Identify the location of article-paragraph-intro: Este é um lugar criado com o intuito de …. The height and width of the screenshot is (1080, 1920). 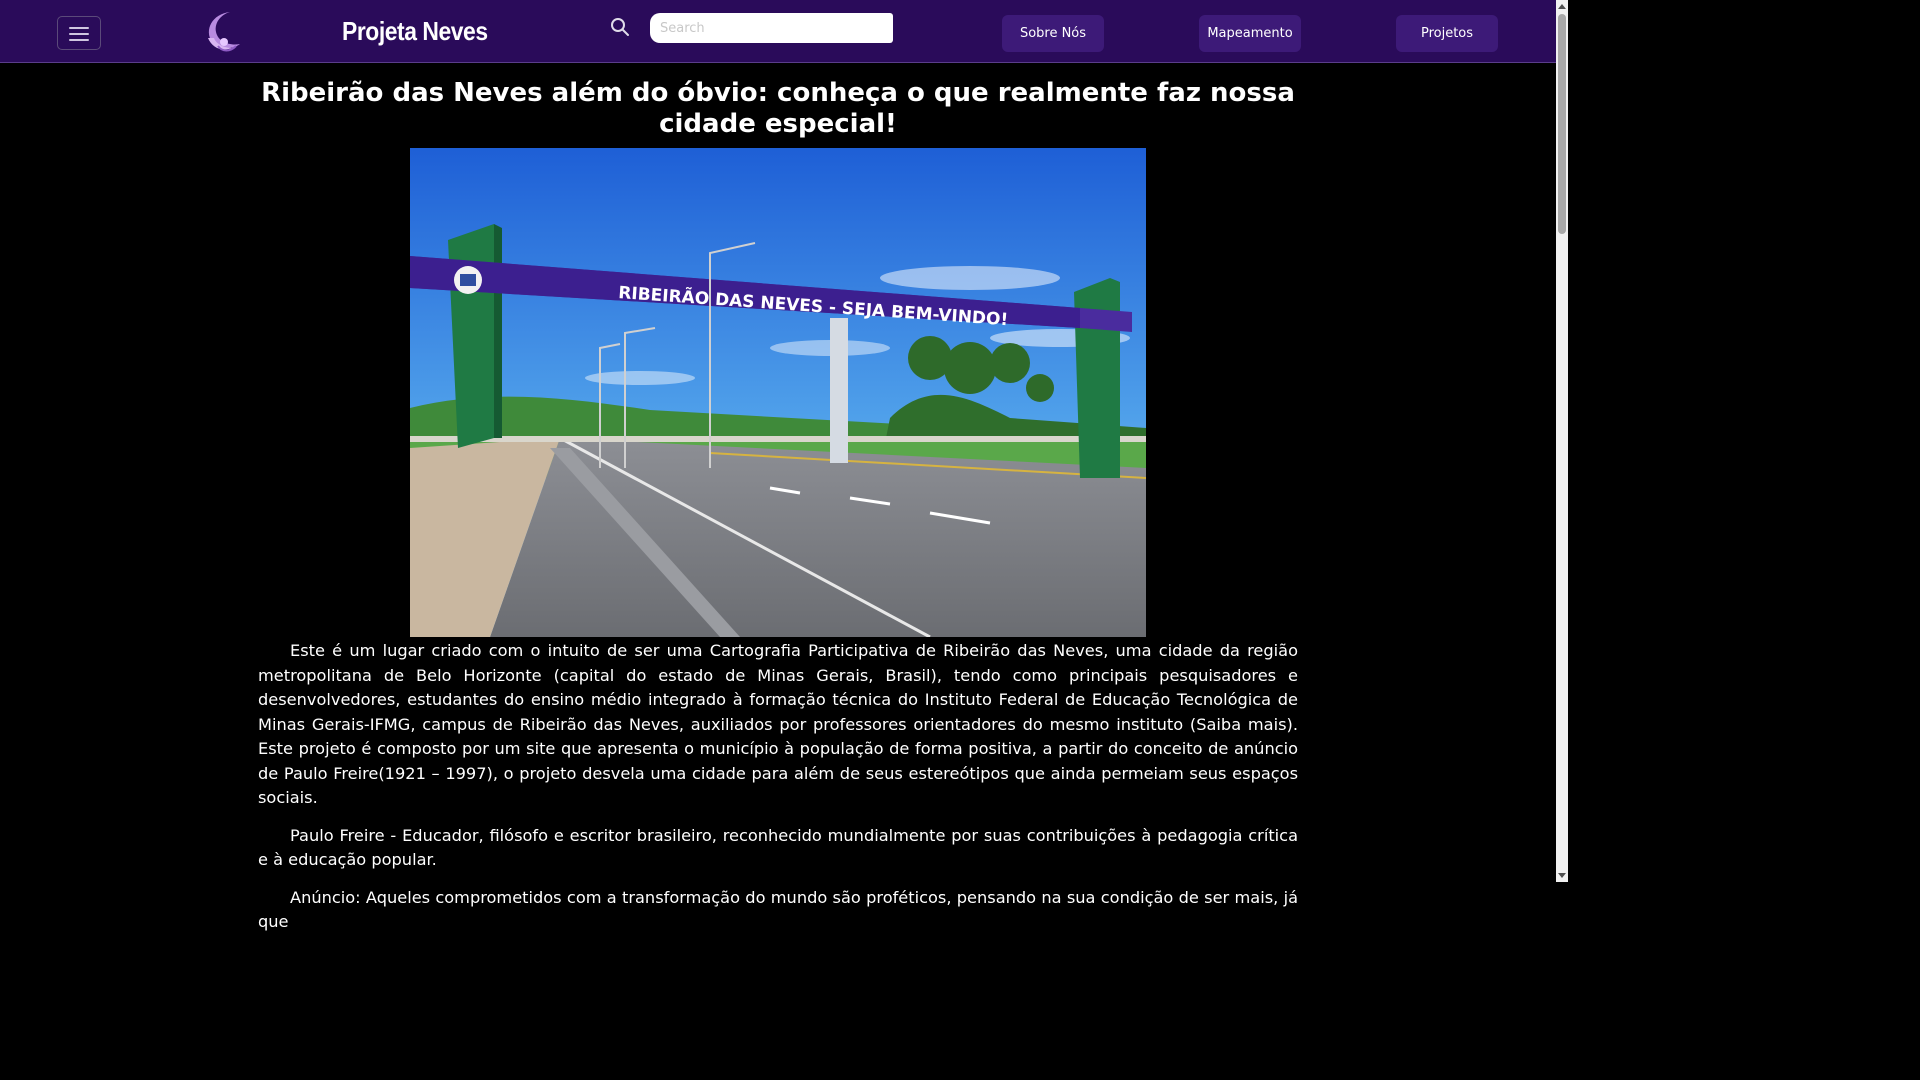
(778, 724).